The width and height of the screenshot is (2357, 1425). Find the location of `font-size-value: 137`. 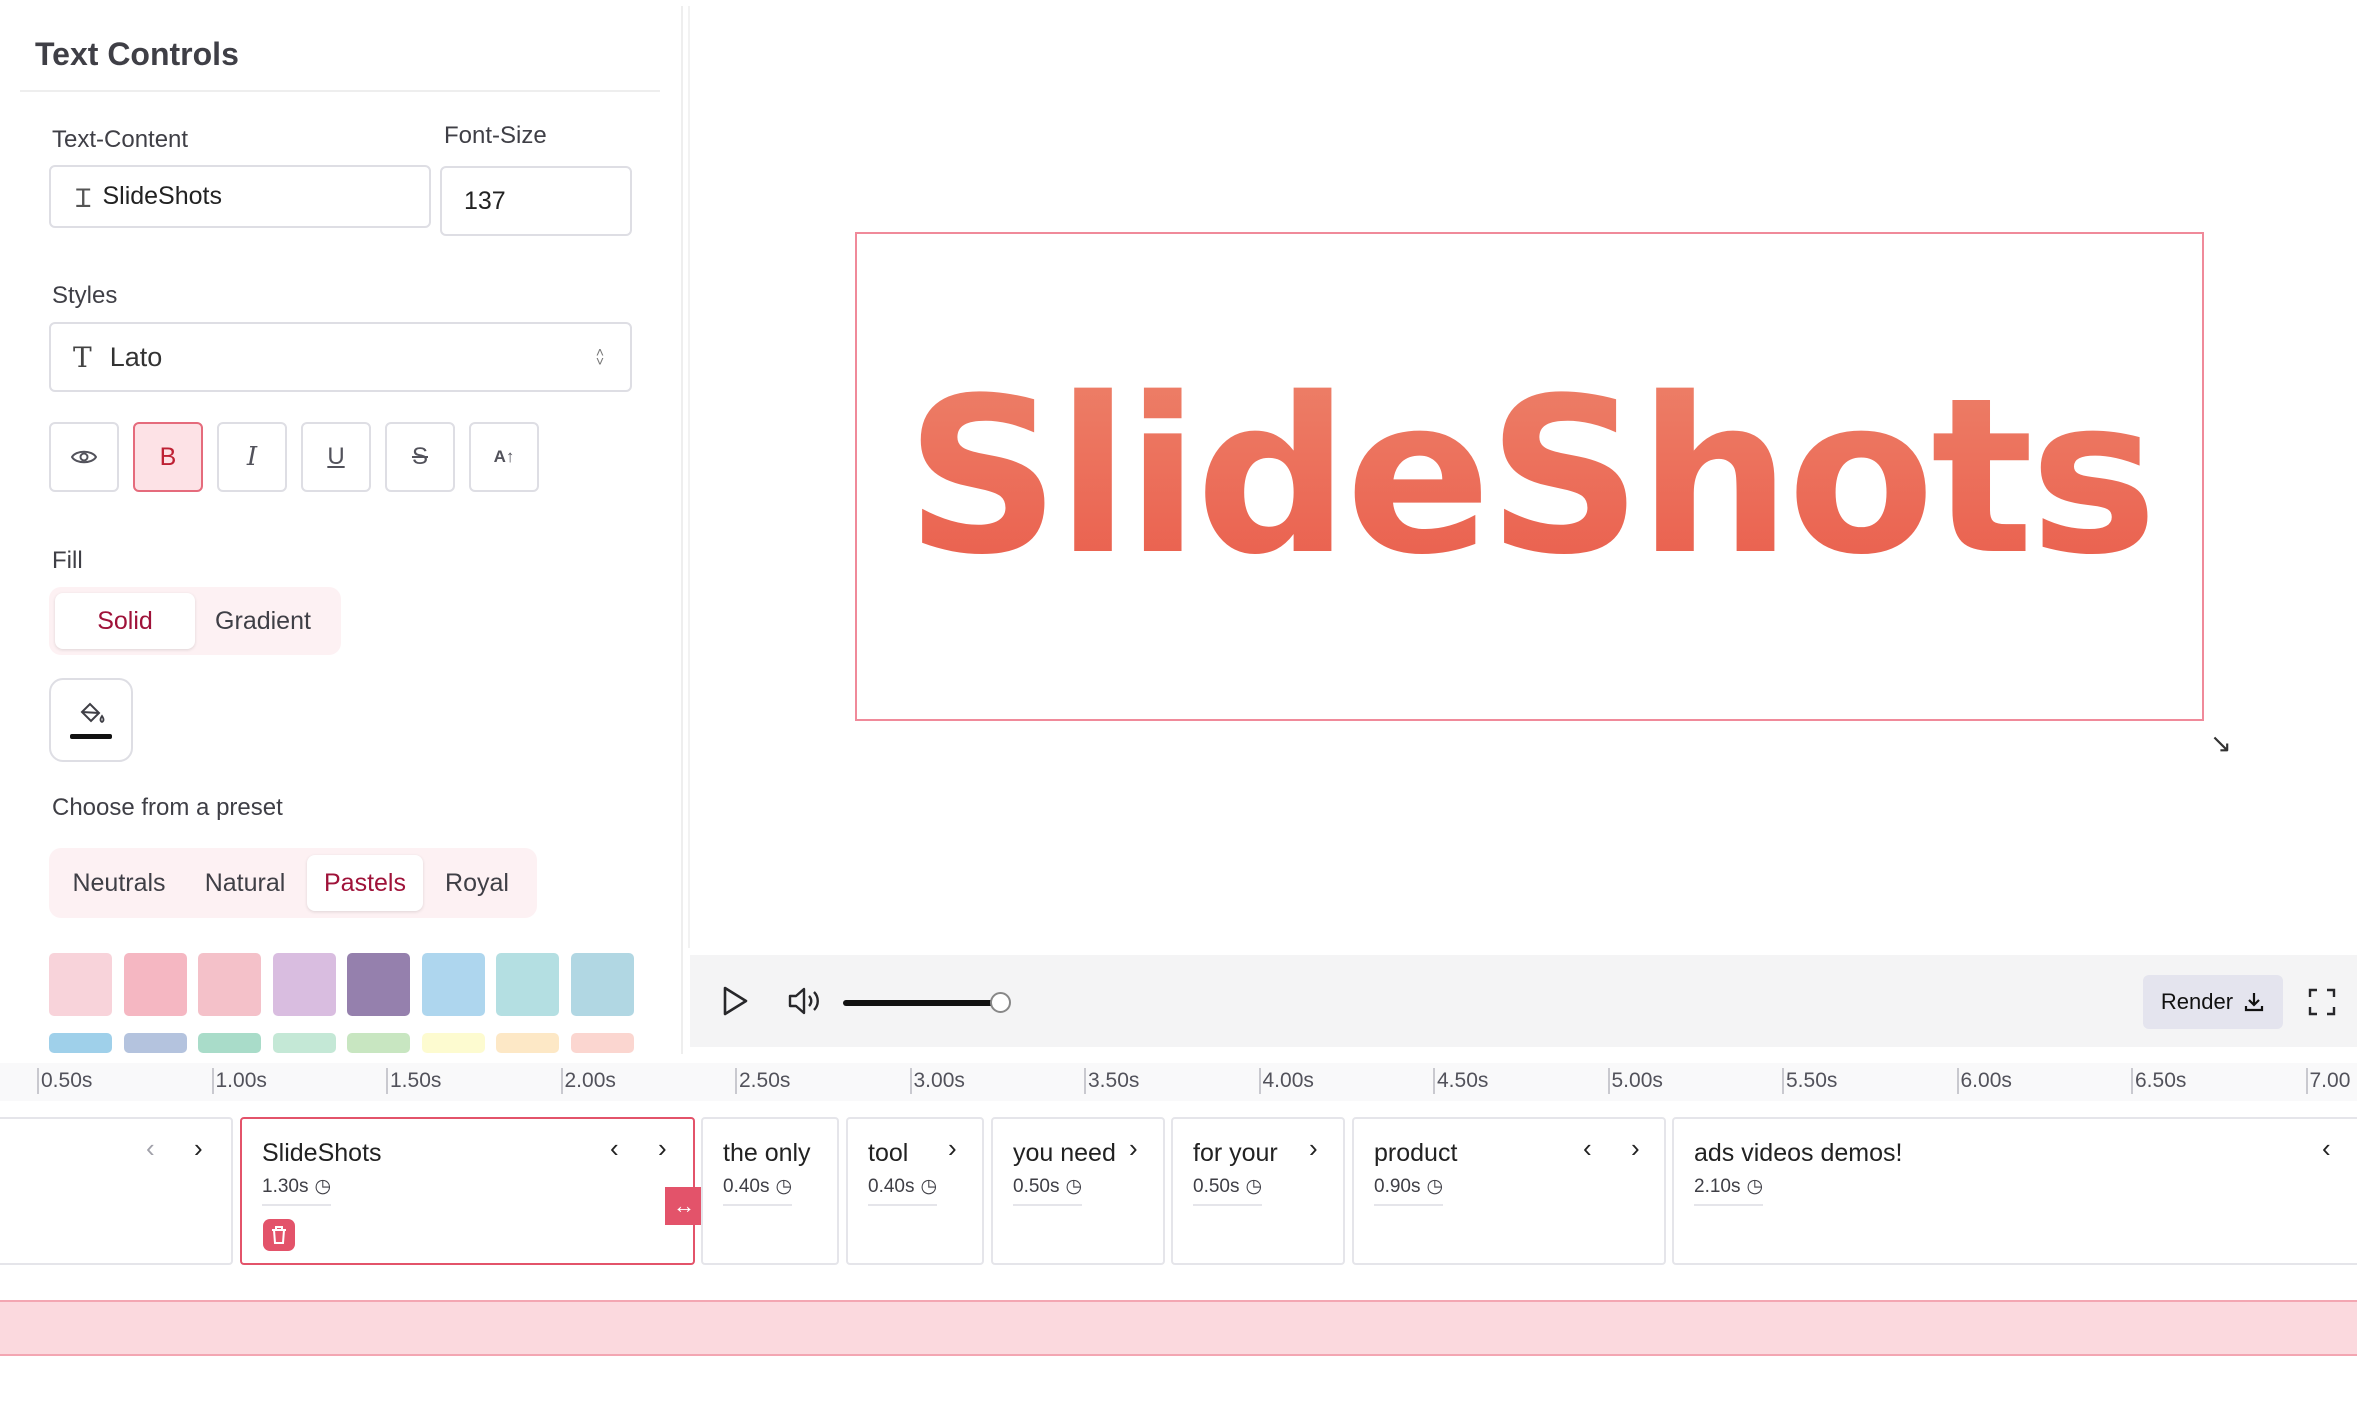

font-size-value: 137 is located at coordinates (485, 200).